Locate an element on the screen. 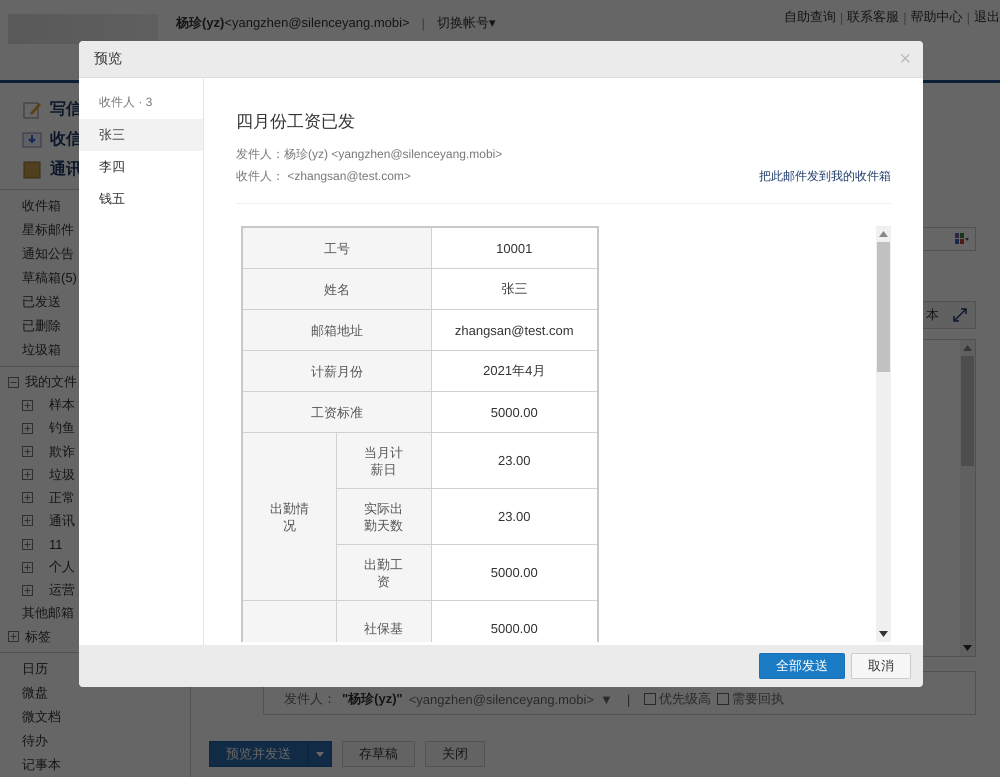 Image resolution: width=1000 pixels, height=777 pixels. mail-sender: 发件人：杨珍(yz) <yangzhen@silenceyang.mobi> is located at coordinates (369, 154).